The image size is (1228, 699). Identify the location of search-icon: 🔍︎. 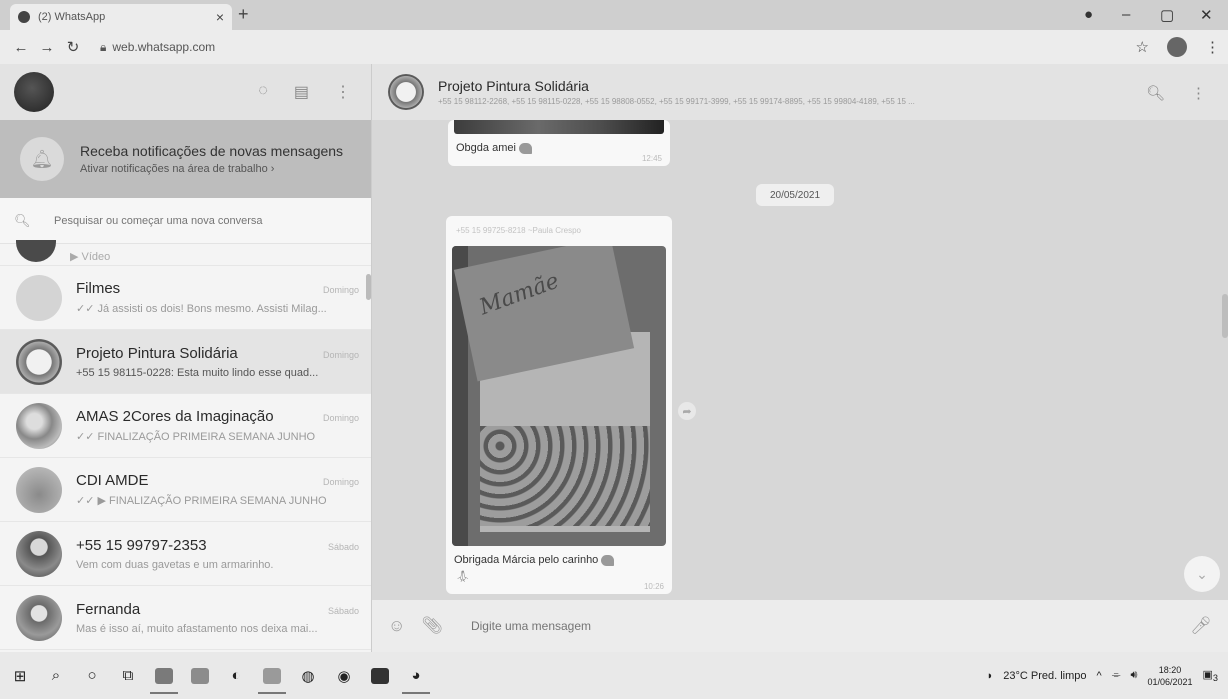
(22, 220).